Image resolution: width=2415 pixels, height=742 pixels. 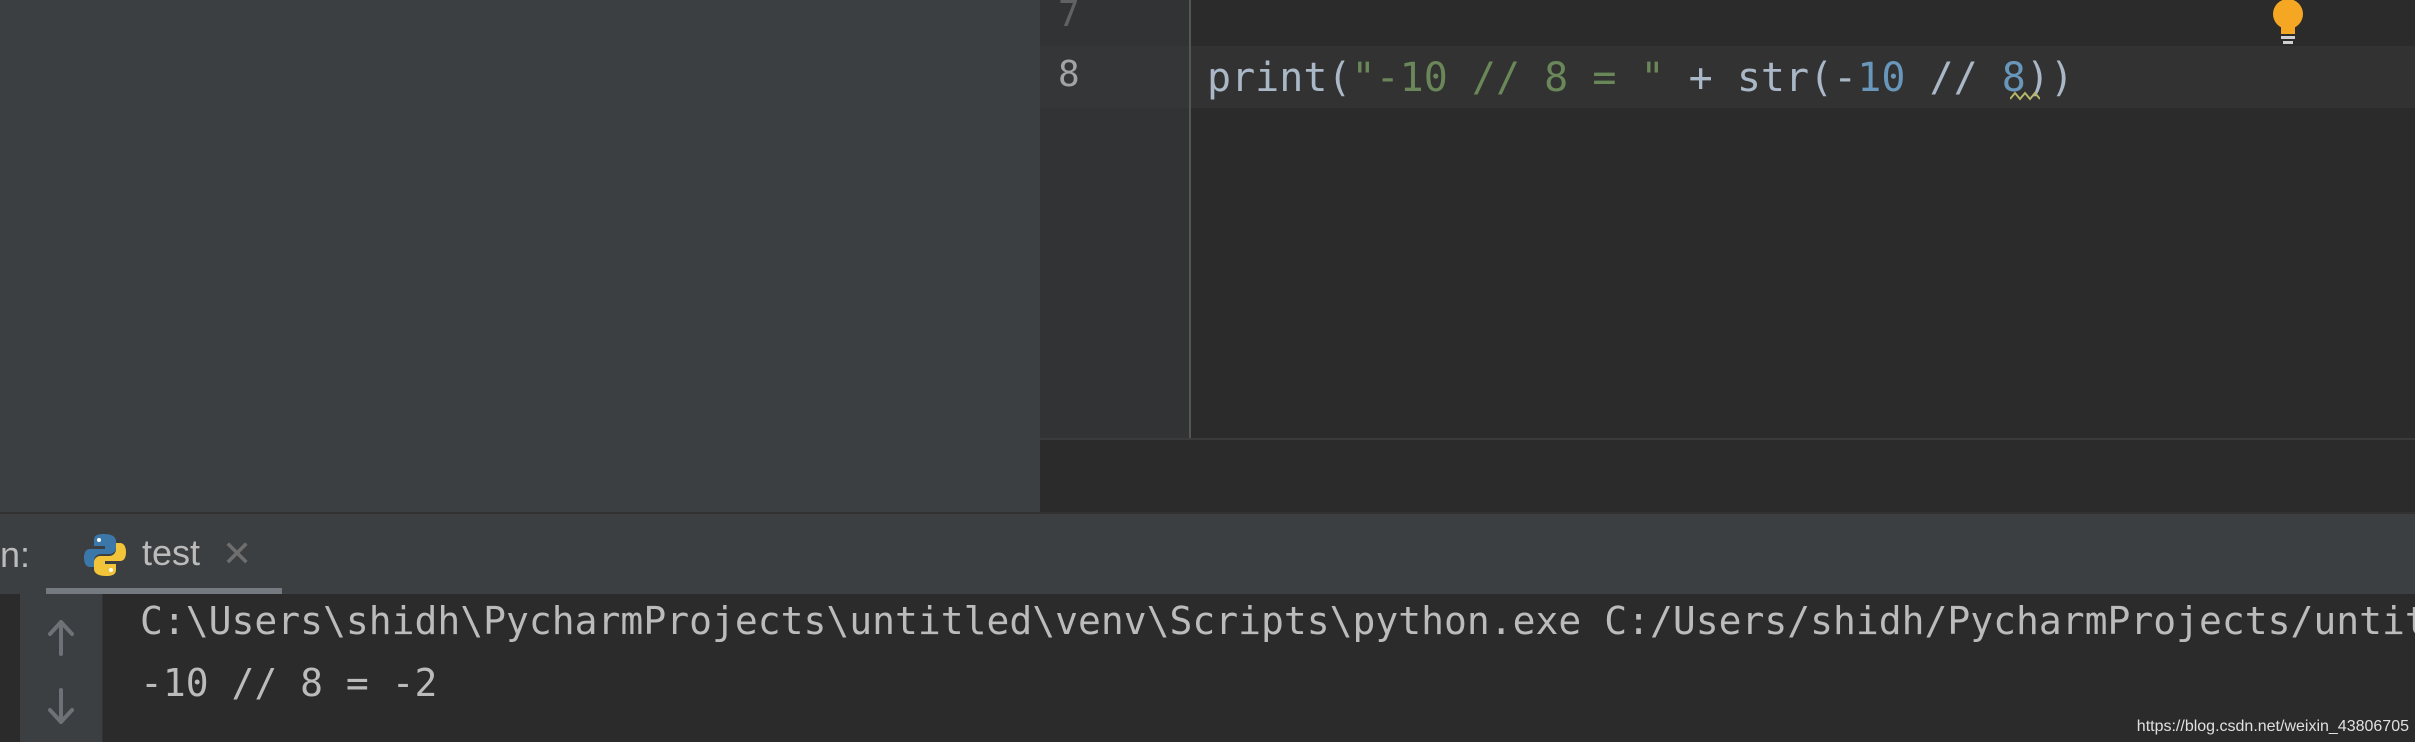 What do you see at coordinates (1069, 74) in the screenshot?
I see `line-number-current: 8` at bounding box center [1069, 74].